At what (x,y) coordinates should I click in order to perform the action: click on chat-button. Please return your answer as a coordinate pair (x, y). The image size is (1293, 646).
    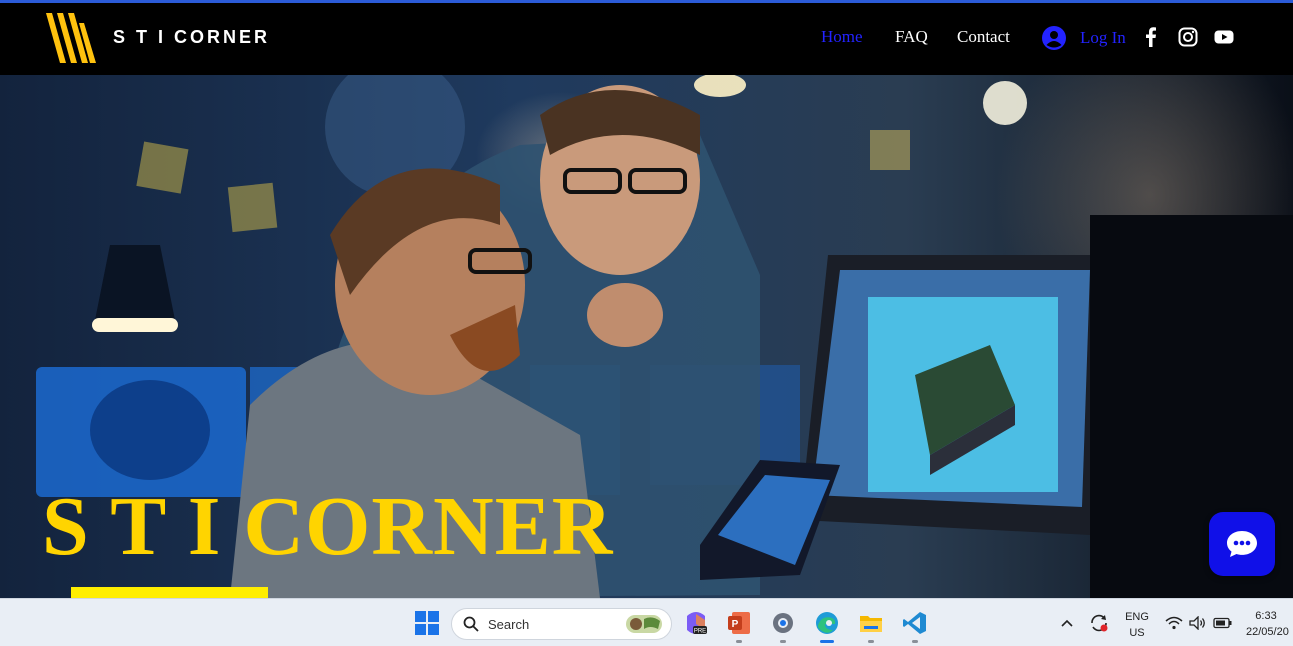
    Looking at the image, I should click on (1242, 544).